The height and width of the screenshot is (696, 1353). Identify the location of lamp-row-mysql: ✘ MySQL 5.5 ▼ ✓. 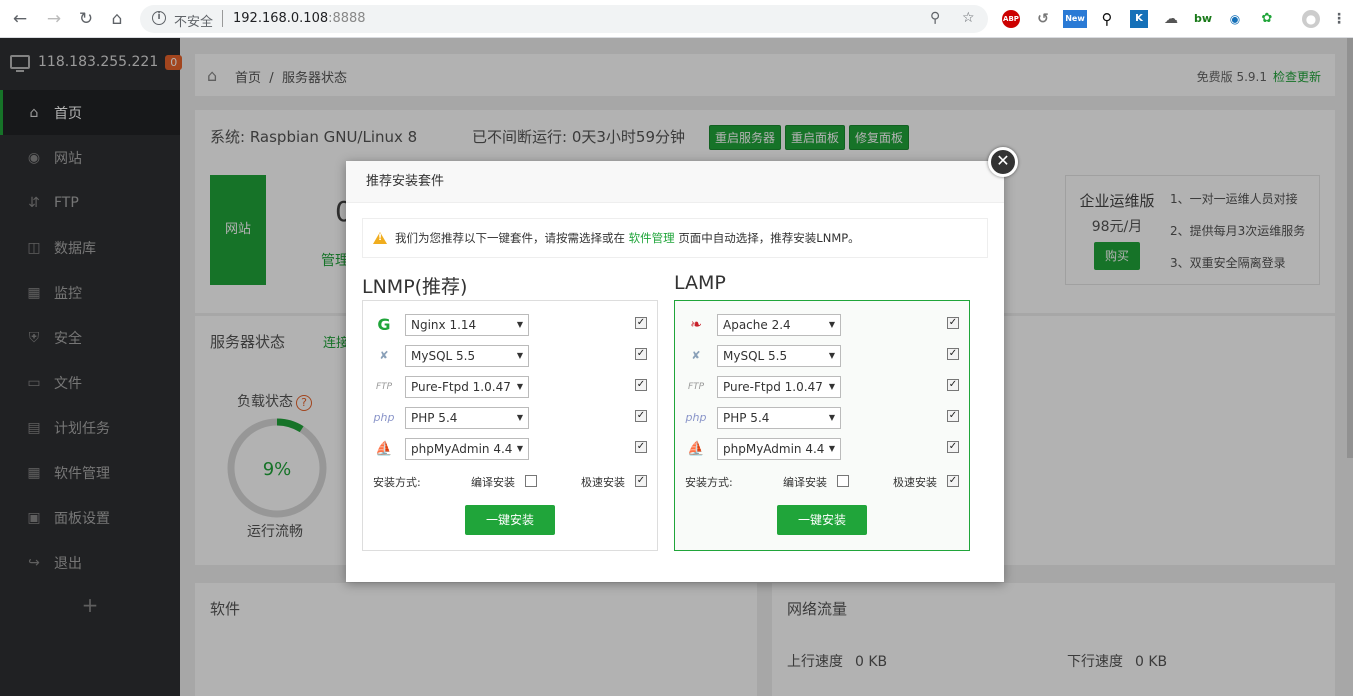
(823, 356).